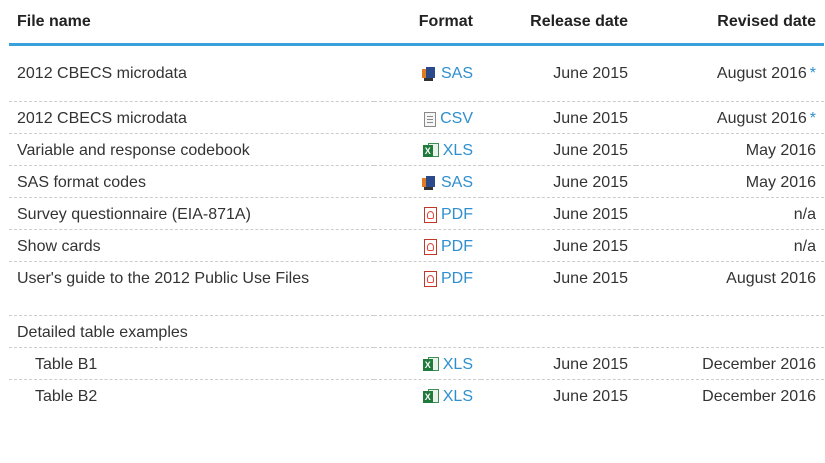 This screenshot has width=825, height=463. I want to click on csv-icon, so click(430, 119).